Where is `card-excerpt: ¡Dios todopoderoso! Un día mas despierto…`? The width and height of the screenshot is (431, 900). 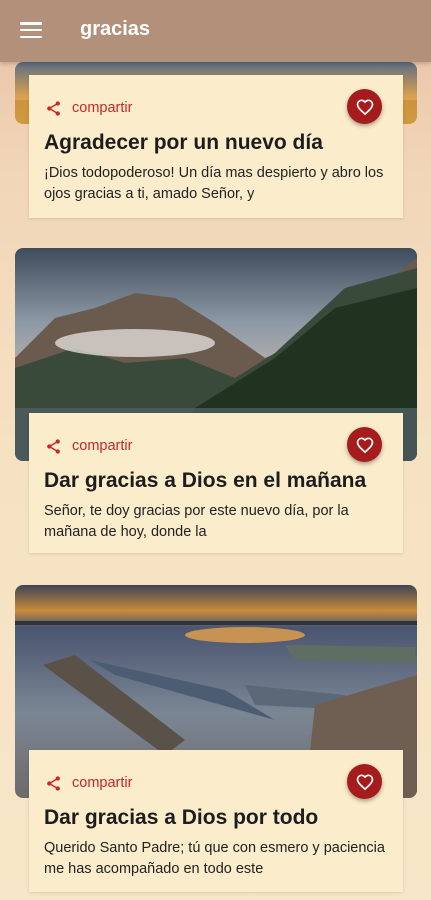 card-excerpt: ¡Dios todopoderoso! Un día mas despierto… is located at coordinates (214, 183).